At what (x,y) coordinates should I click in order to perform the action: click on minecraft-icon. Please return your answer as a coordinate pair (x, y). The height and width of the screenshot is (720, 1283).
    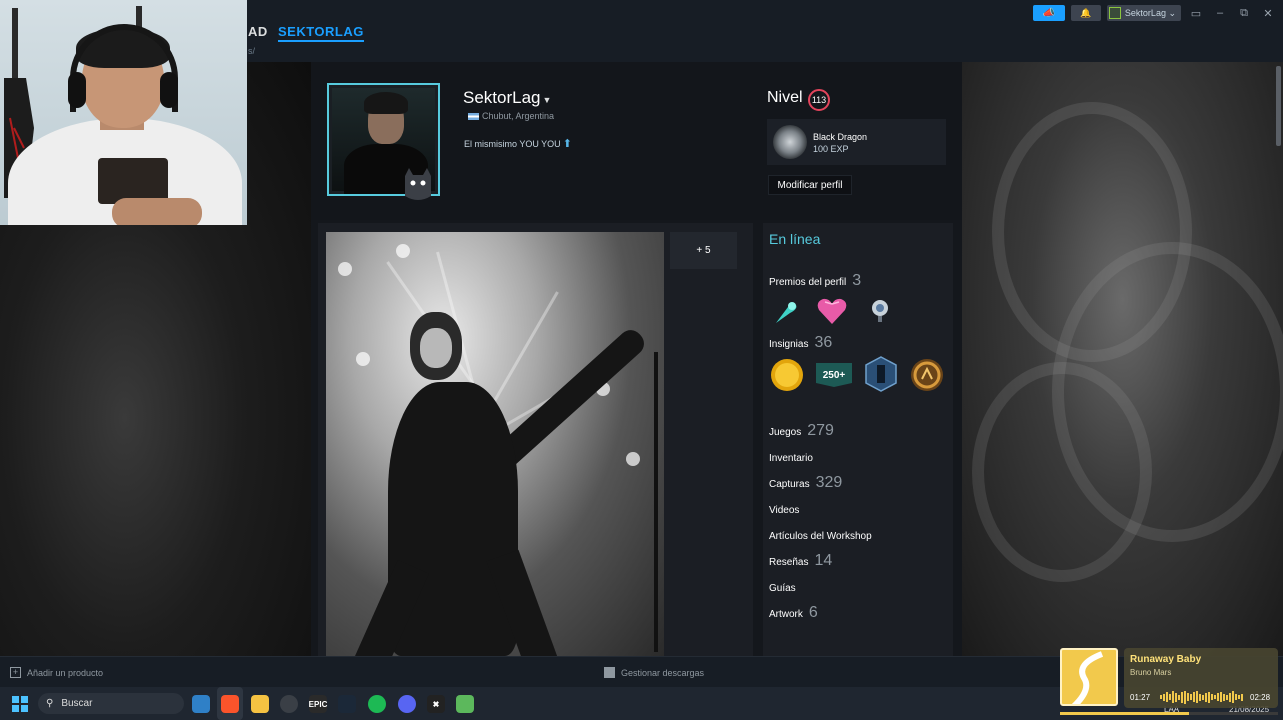
    Looking at the image, I should click on (465, 704).